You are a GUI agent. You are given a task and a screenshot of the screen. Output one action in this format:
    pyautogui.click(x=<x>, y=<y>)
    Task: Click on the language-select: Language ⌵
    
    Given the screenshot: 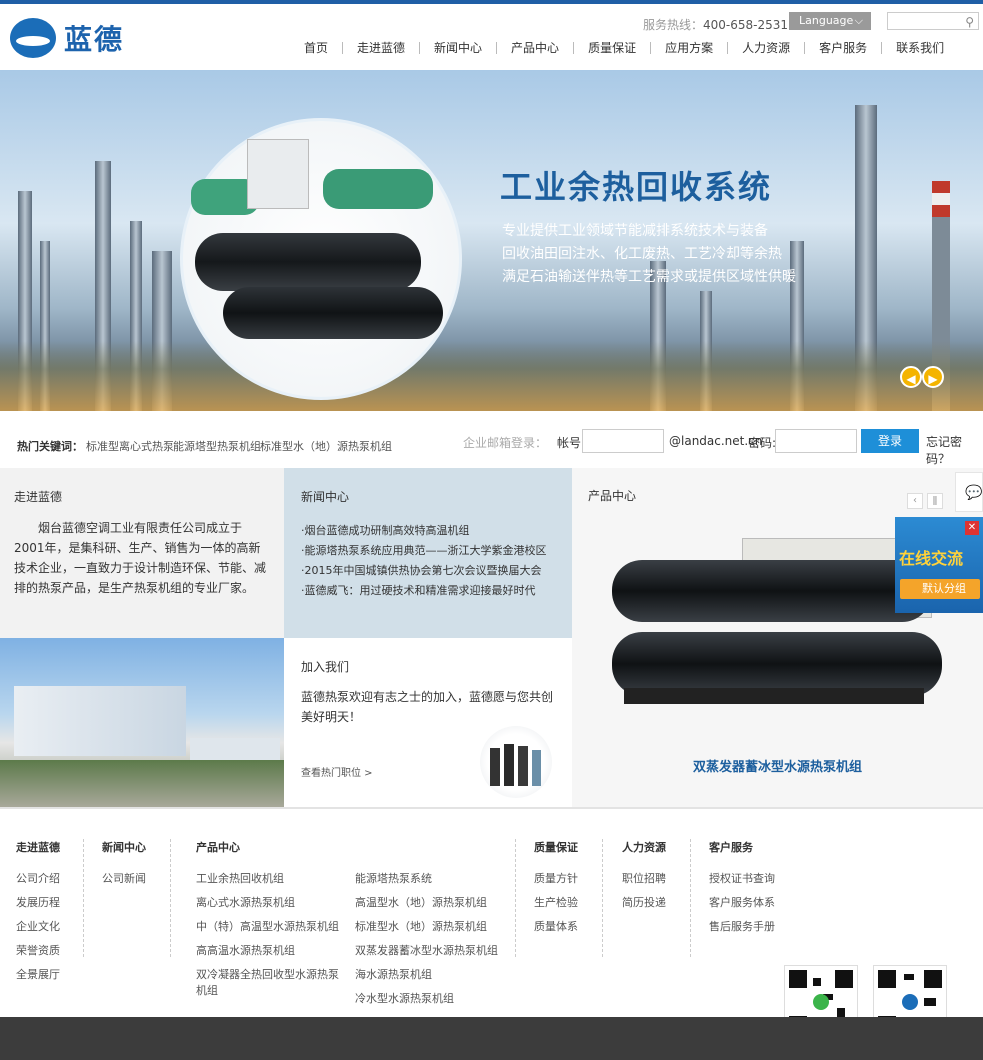 What is the action you would take?
    pyautogui.click(x=830, y=21)
    